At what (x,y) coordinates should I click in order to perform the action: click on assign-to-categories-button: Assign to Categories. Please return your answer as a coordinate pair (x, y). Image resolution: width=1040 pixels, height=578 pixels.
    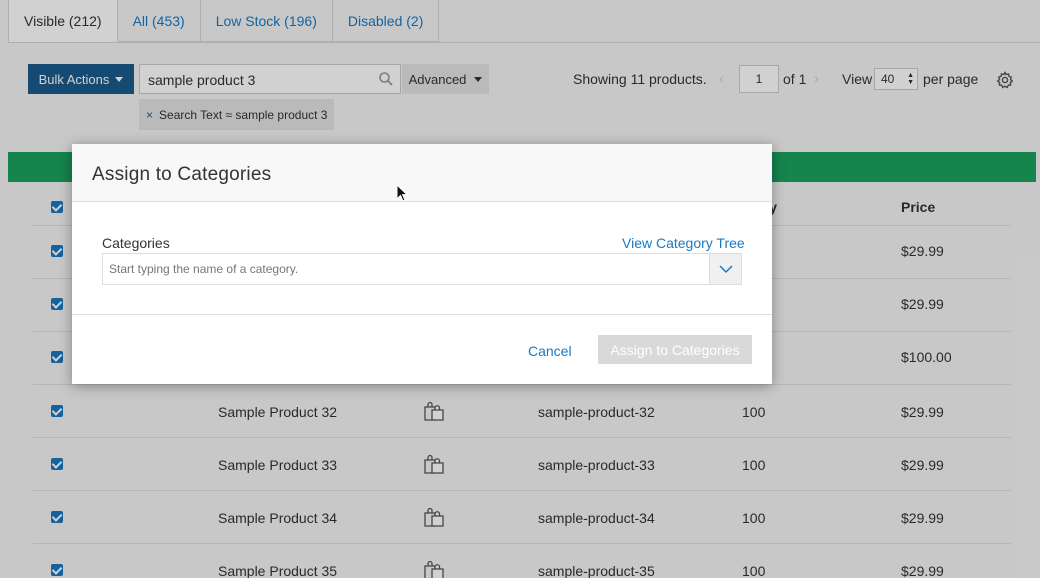
    Looking at the image, I should click on (675, 349).